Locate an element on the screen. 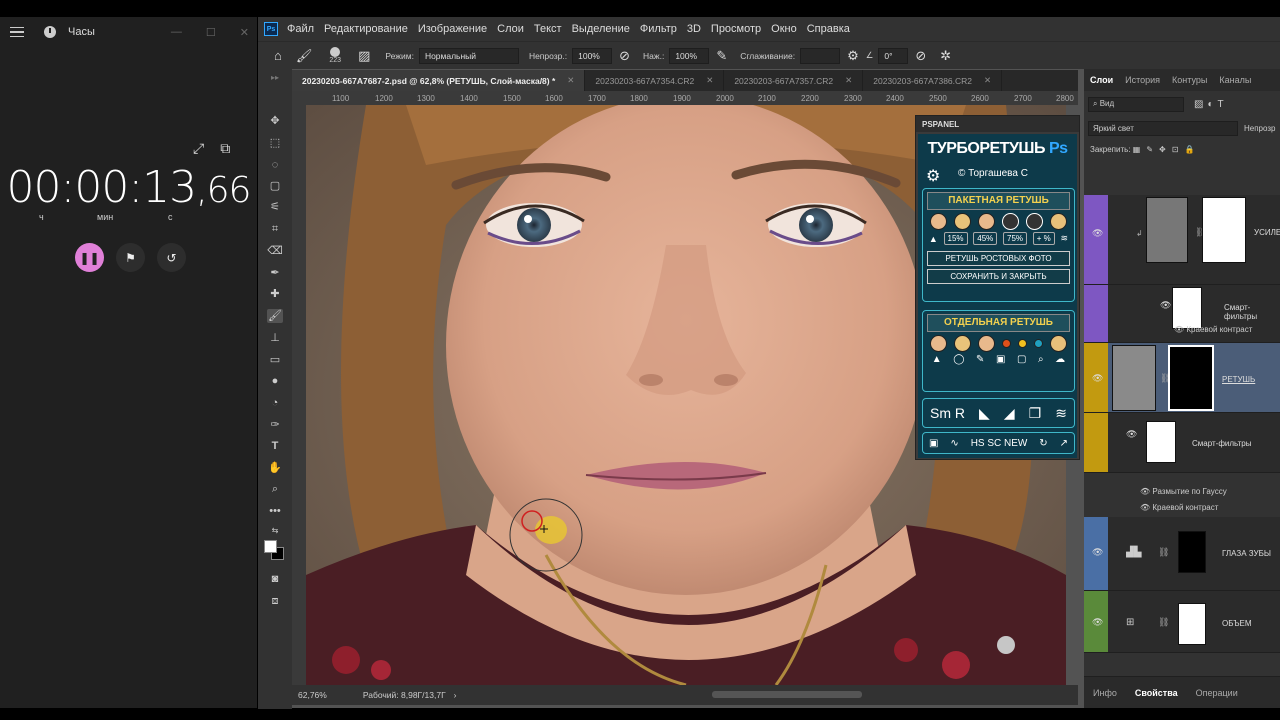 The image size is (1280, 720). refresh-icon: ↻ is located at coordinates (1043, 443).